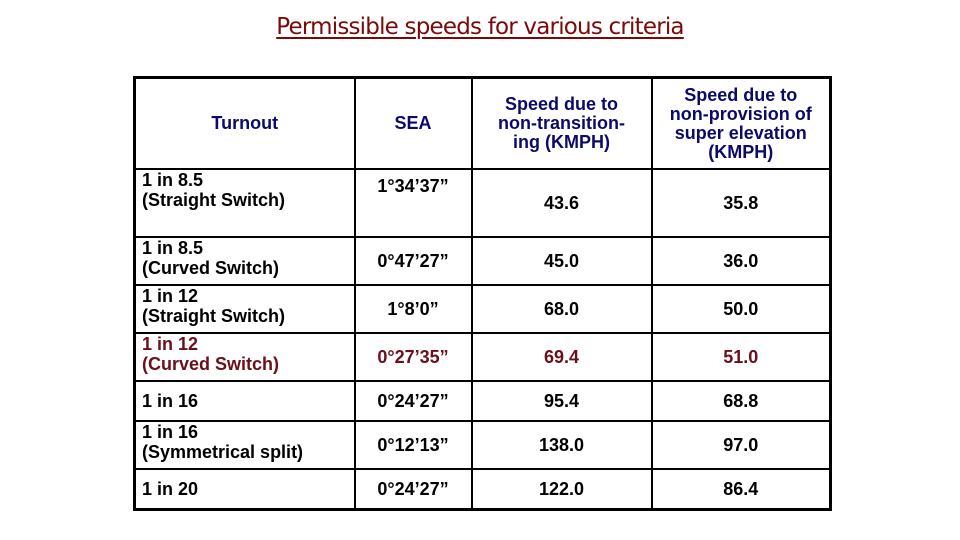 This screenshot has height=540, width=960. Describe the element at coordinates (741, 94) in the screenshot. I see `header-non-super-elevation-line: Speed due to` at that location.